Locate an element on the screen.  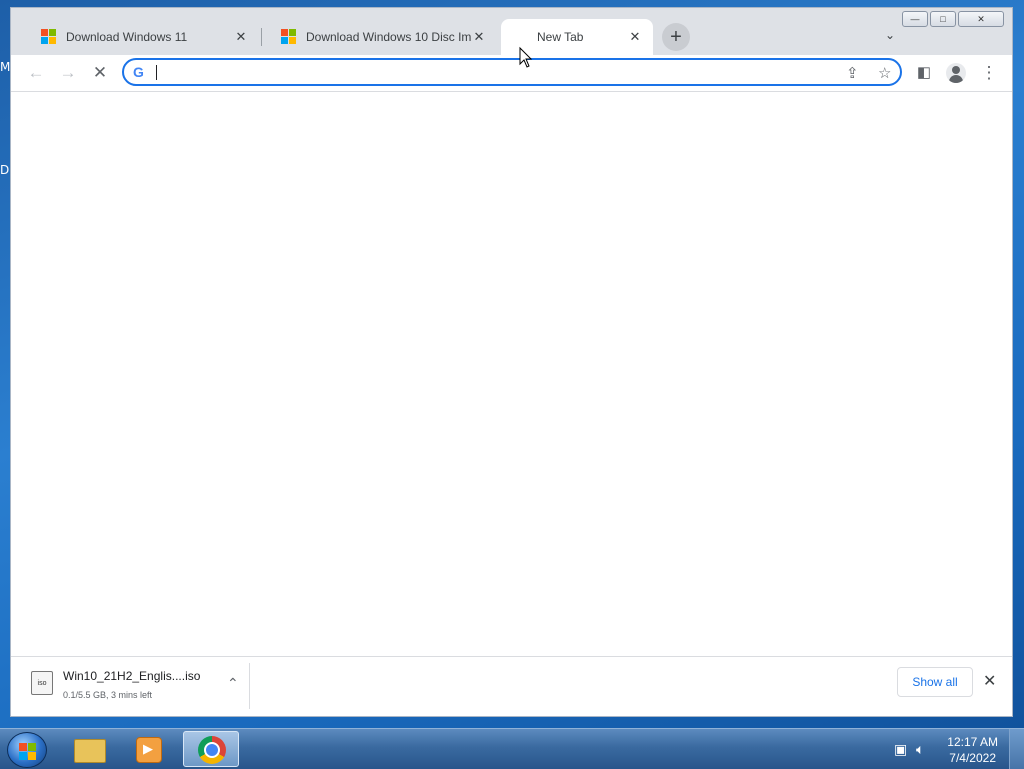
system-tray: ▣ 🔈︎ 12:17 AM 7/4/2022 is located at coordinates (954, 749).